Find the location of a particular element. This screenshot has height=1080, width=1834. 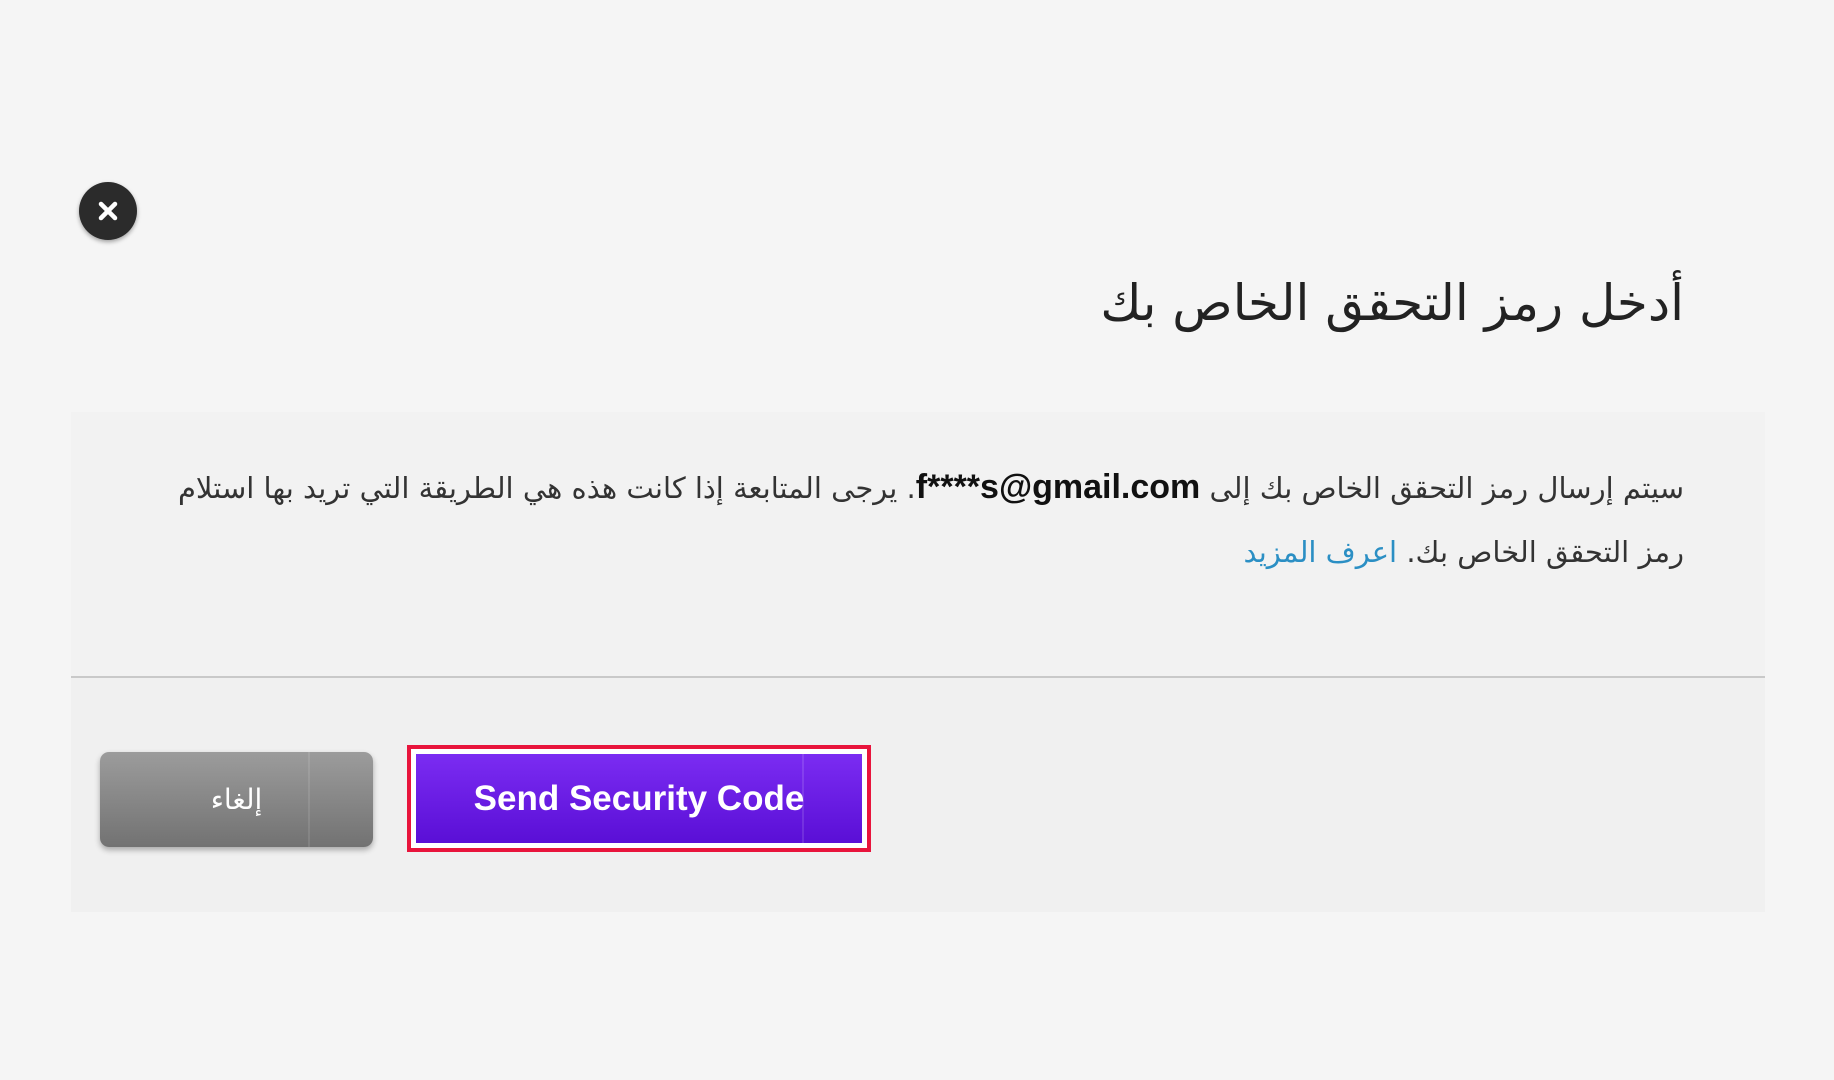

close-button is located at coordinates (108, 211).